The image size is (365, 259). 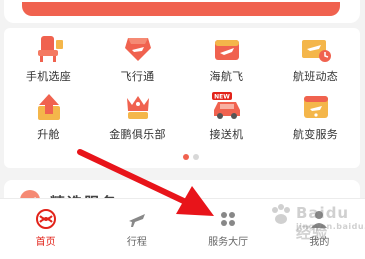 What do you see at coordinates (228, 219) in the screenshot?
I see `grid-dots-icon` at bounding box center [228, 219].